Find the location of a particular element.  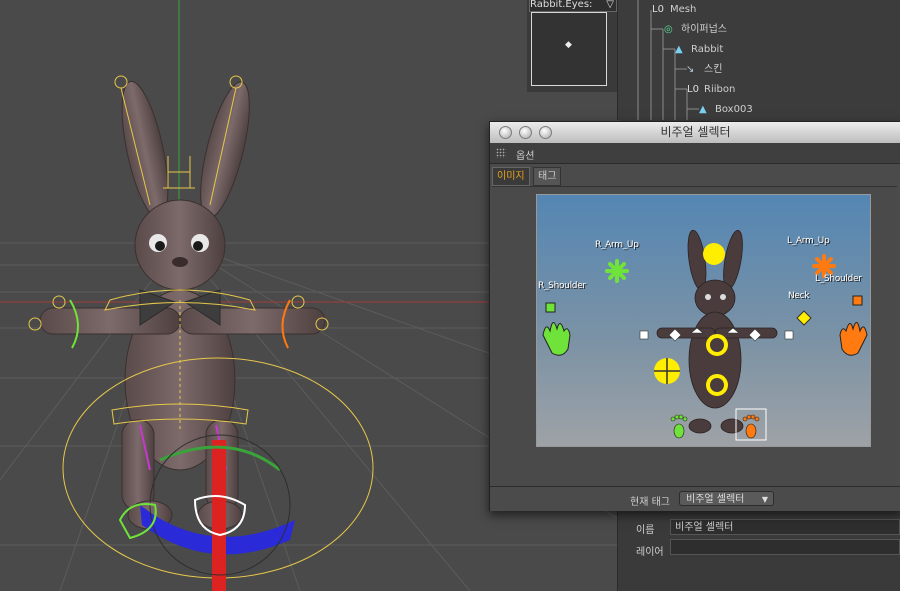

root-hotspot-icon is located at coordinates (667, 371).